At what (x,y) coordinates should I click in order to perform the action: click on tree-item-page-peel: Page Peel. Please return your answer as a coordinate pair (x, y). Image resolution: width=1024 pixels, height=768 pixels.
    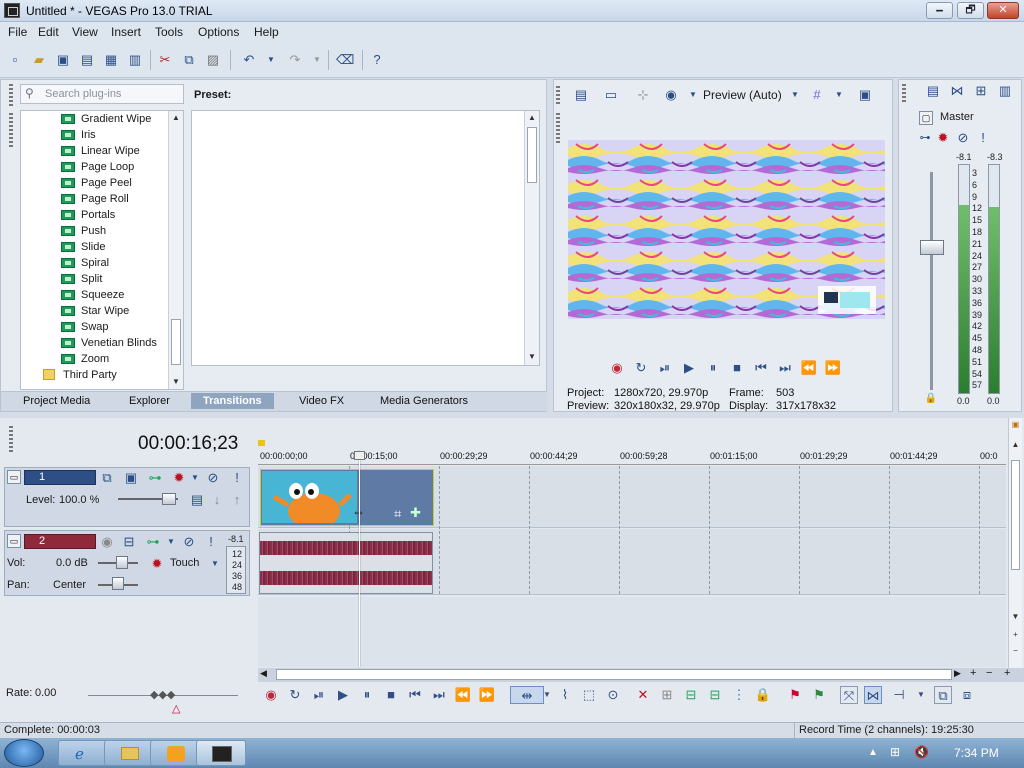
    Looking at the image, I should click on (96, 183).